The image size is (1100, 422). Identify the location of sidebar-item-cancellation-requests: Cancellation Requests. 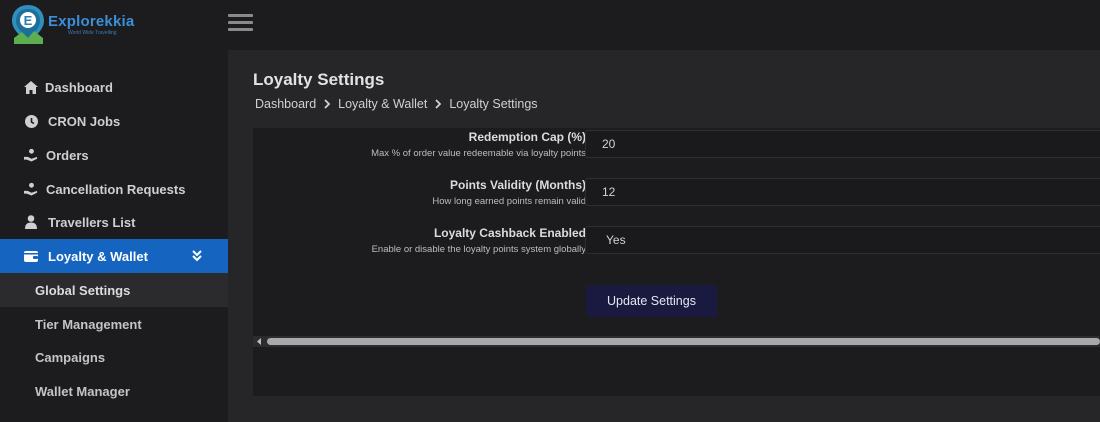
(114, 189).